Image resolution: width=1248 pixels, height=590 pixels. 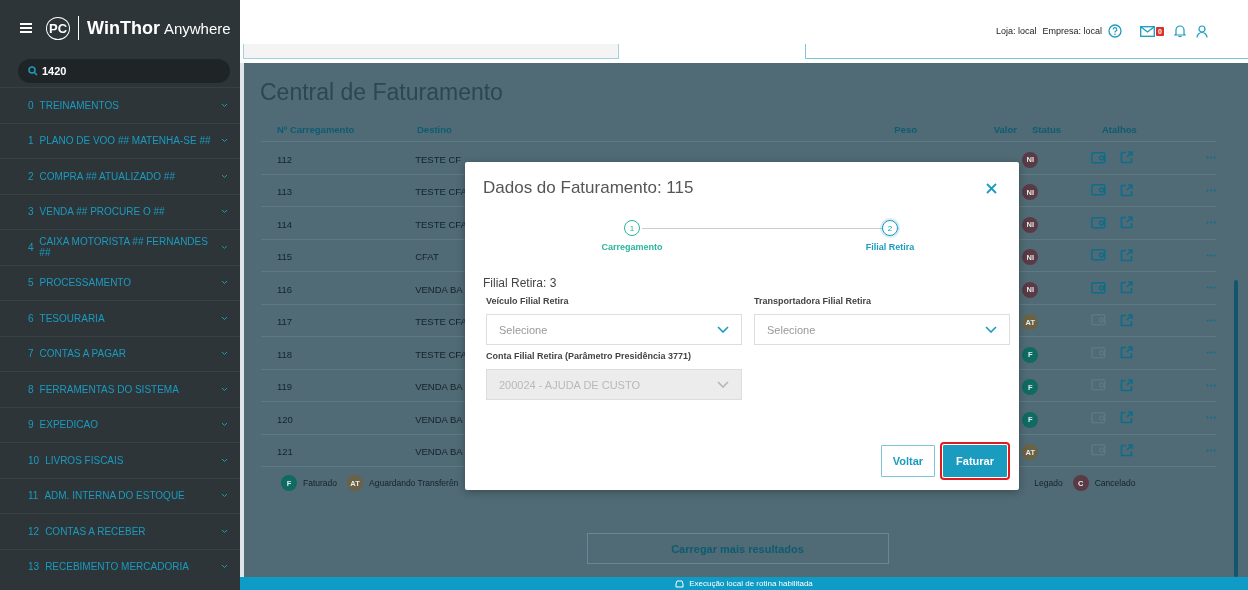 I want to click on legend-label: Legado, so click(x=1048, y=483).